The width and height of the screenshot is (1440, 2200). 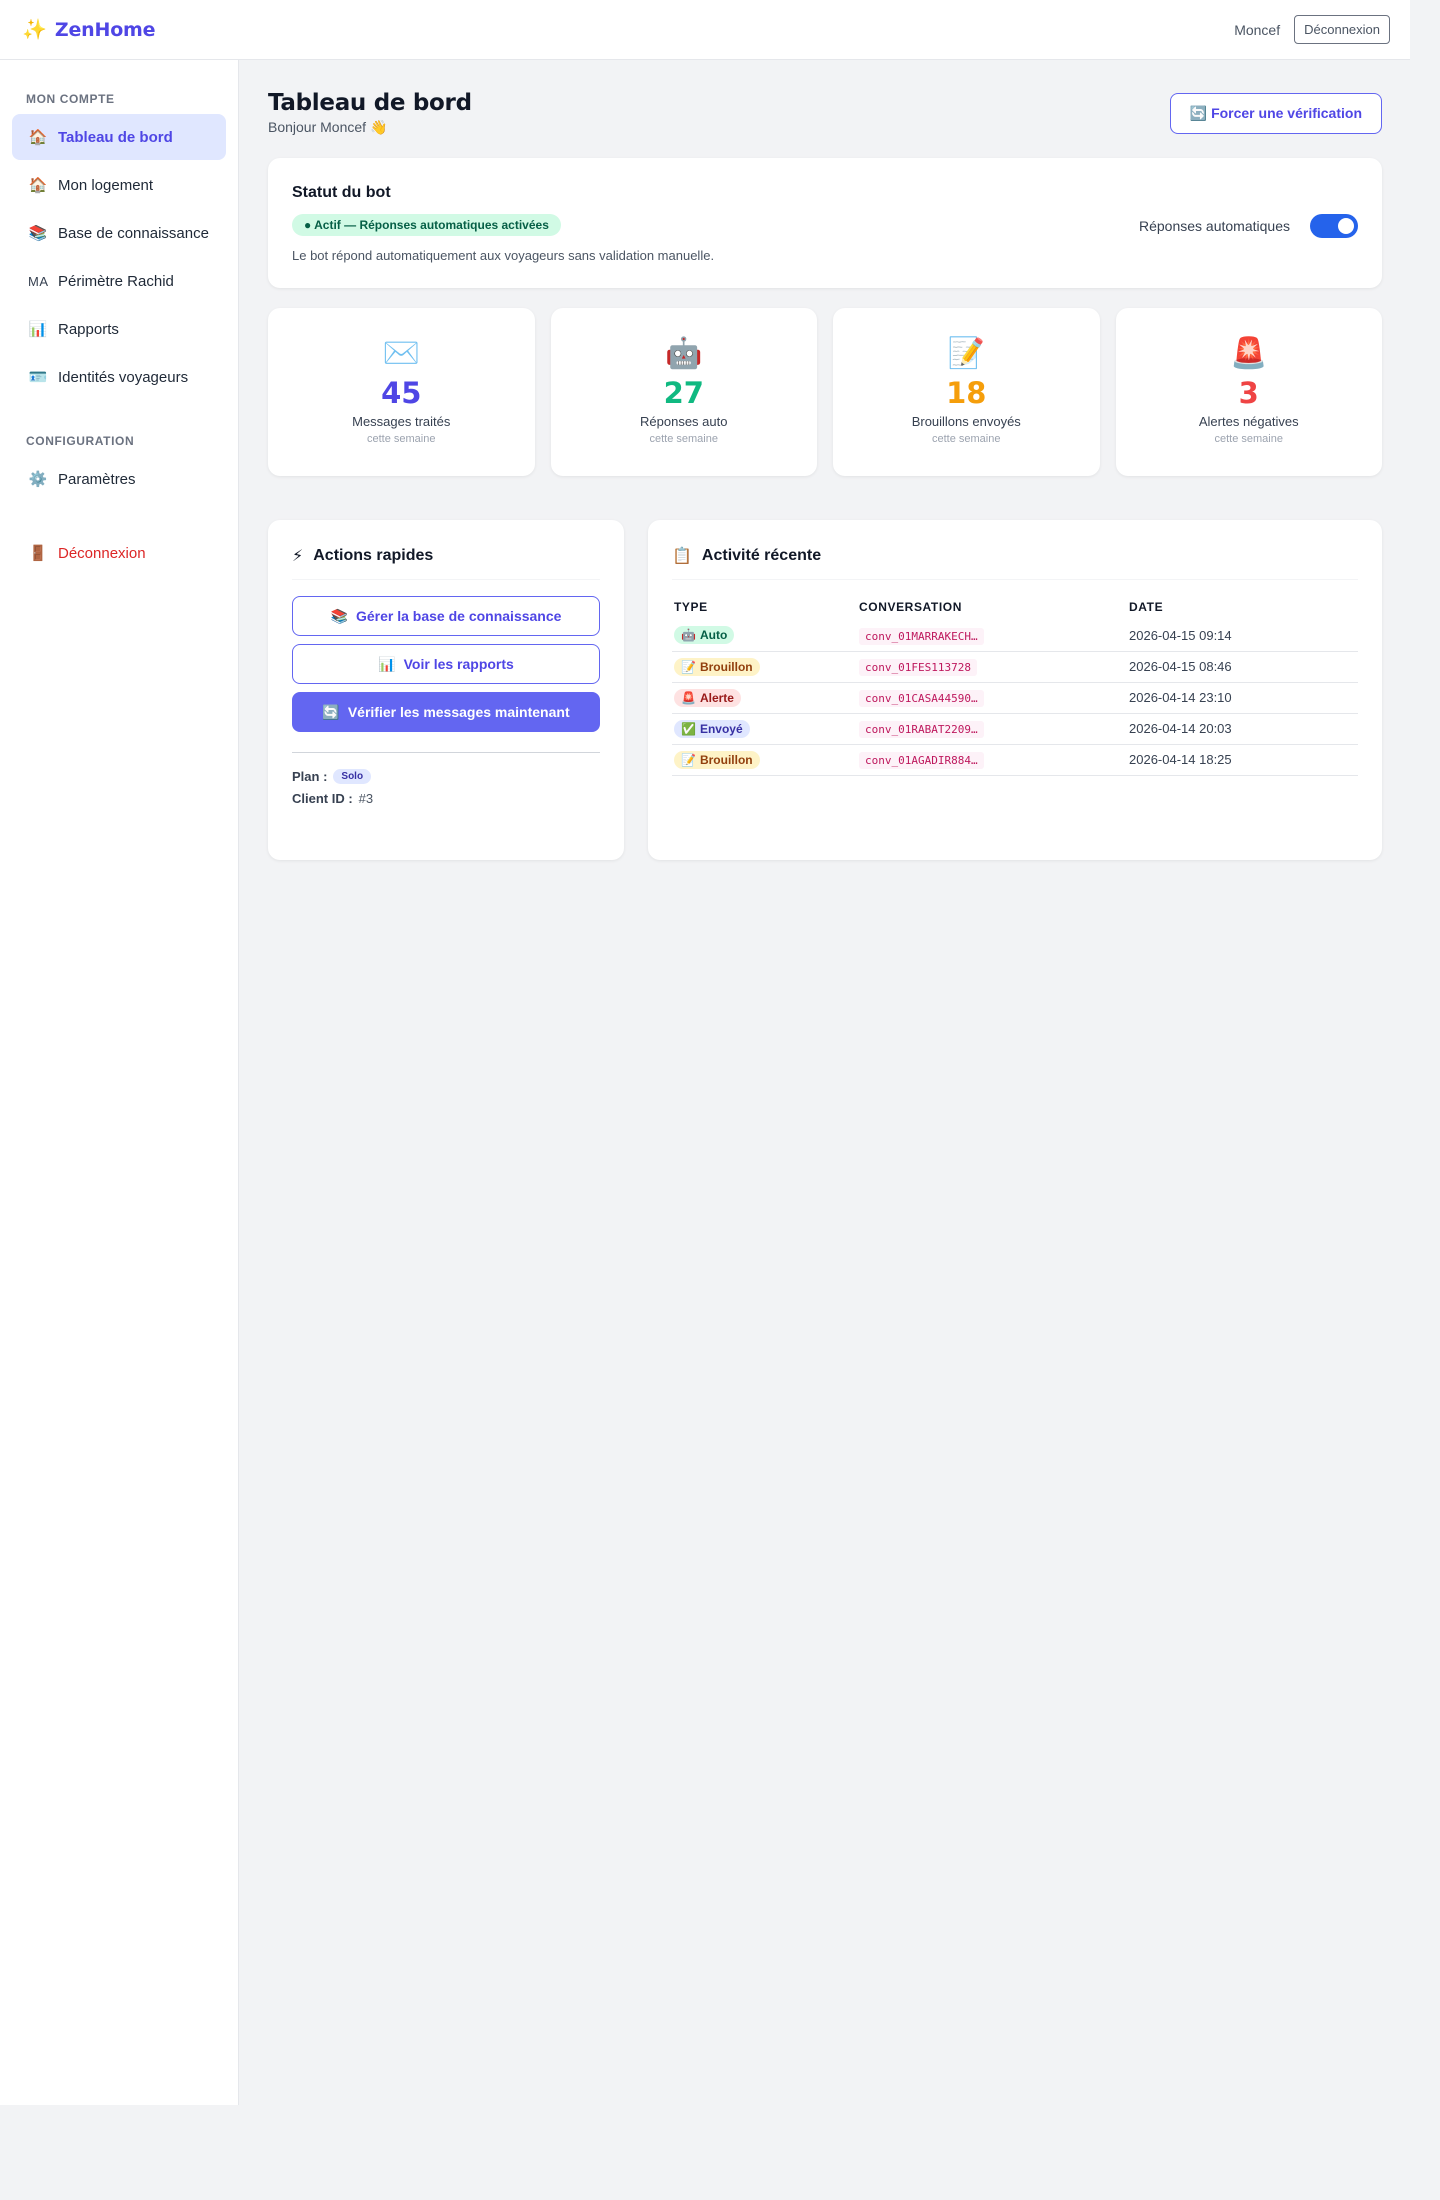 I want to click on auto-reply-control: Réponses automatiques, so click(x=1248, y=226).